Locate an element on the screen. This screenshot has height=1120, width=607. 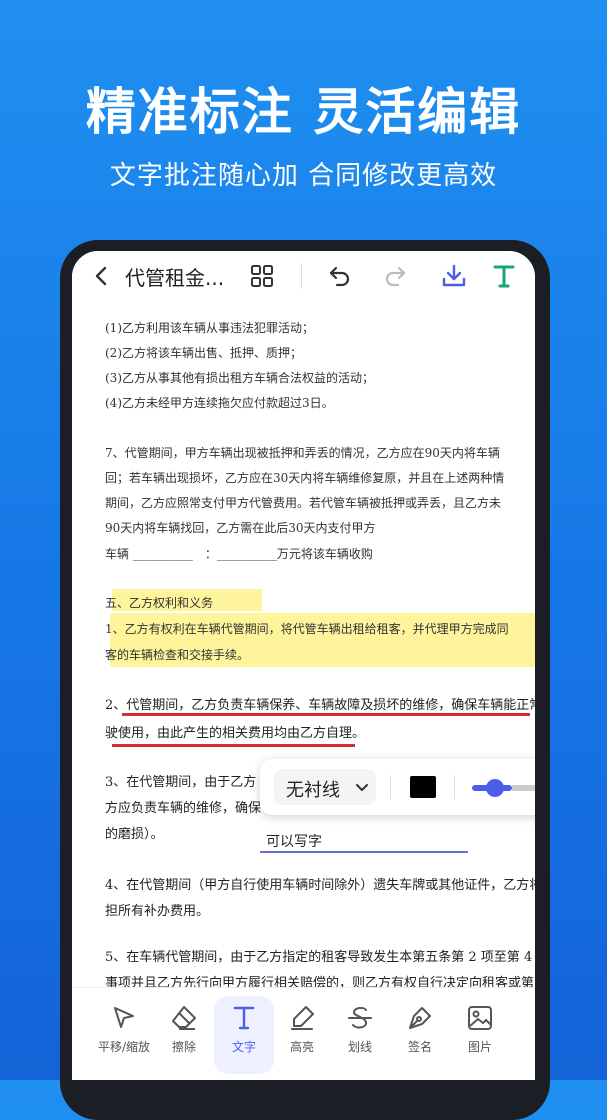
text-color-swatch is located at coordinates (423, 787).